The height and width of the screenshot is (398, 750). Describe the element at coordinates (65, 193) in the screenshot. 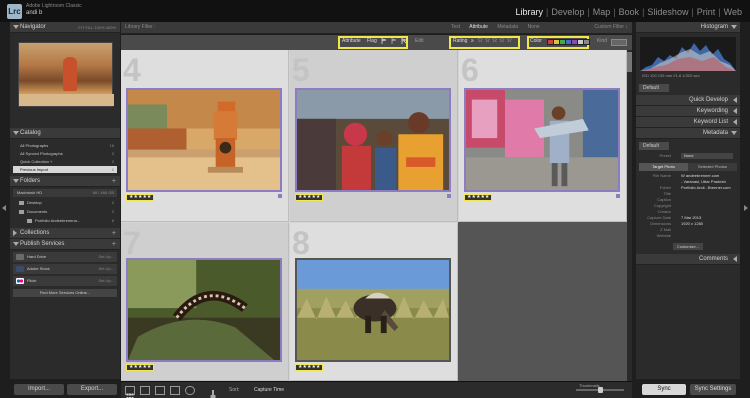

I see `volume-macintosh-hd: Macintosh HD 88 / 466 GB` at that location.